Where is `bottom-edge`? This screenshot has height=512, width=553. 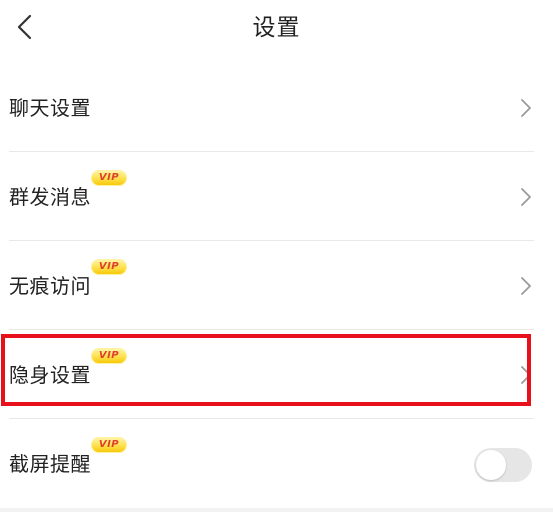
bottom-edge is located at coordinates (276, 510).